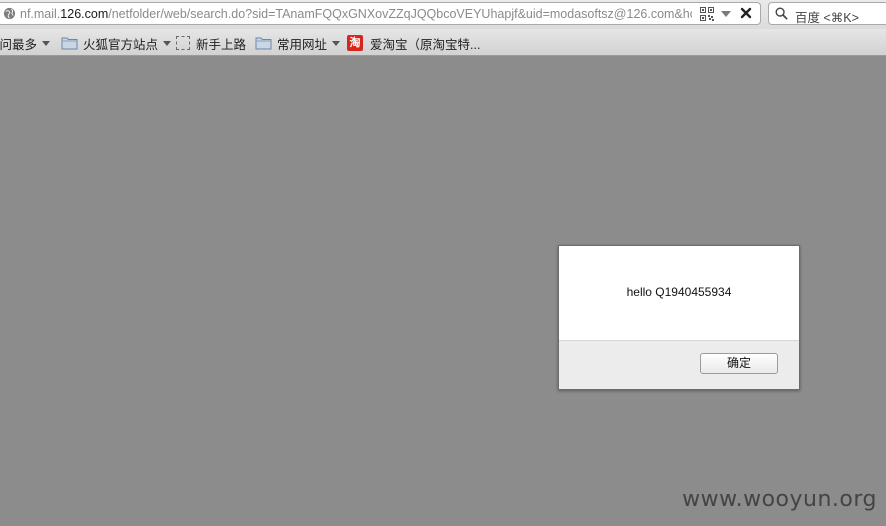 This screenshot has height=526, width=886. I want to click on url-prefix: nf.mail., so click(40, 14).